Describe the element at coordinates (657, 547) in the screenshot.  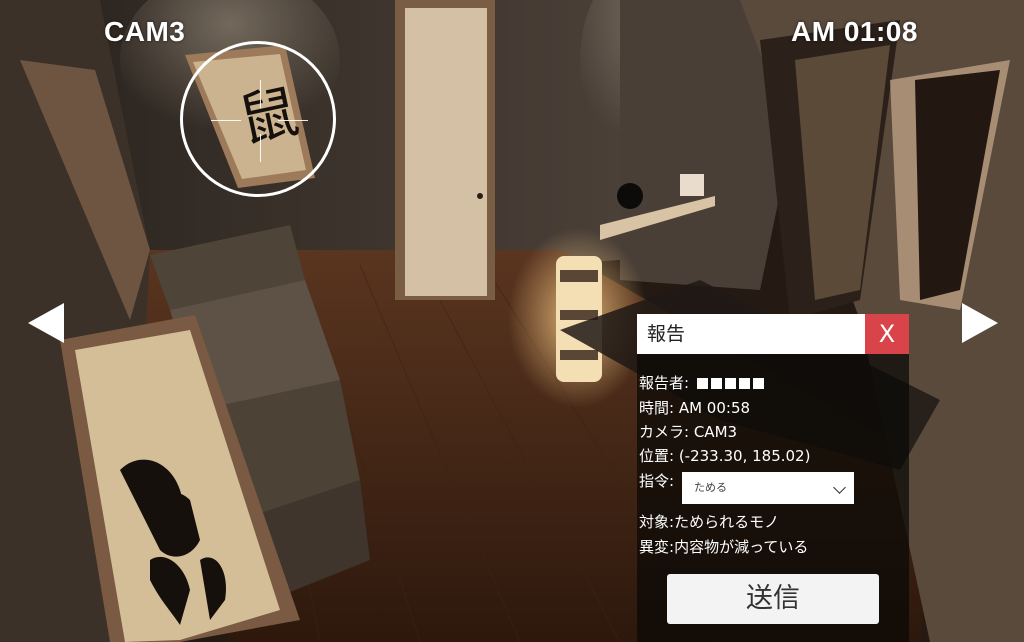
I see `anomaly-label: 異変:` at that location.